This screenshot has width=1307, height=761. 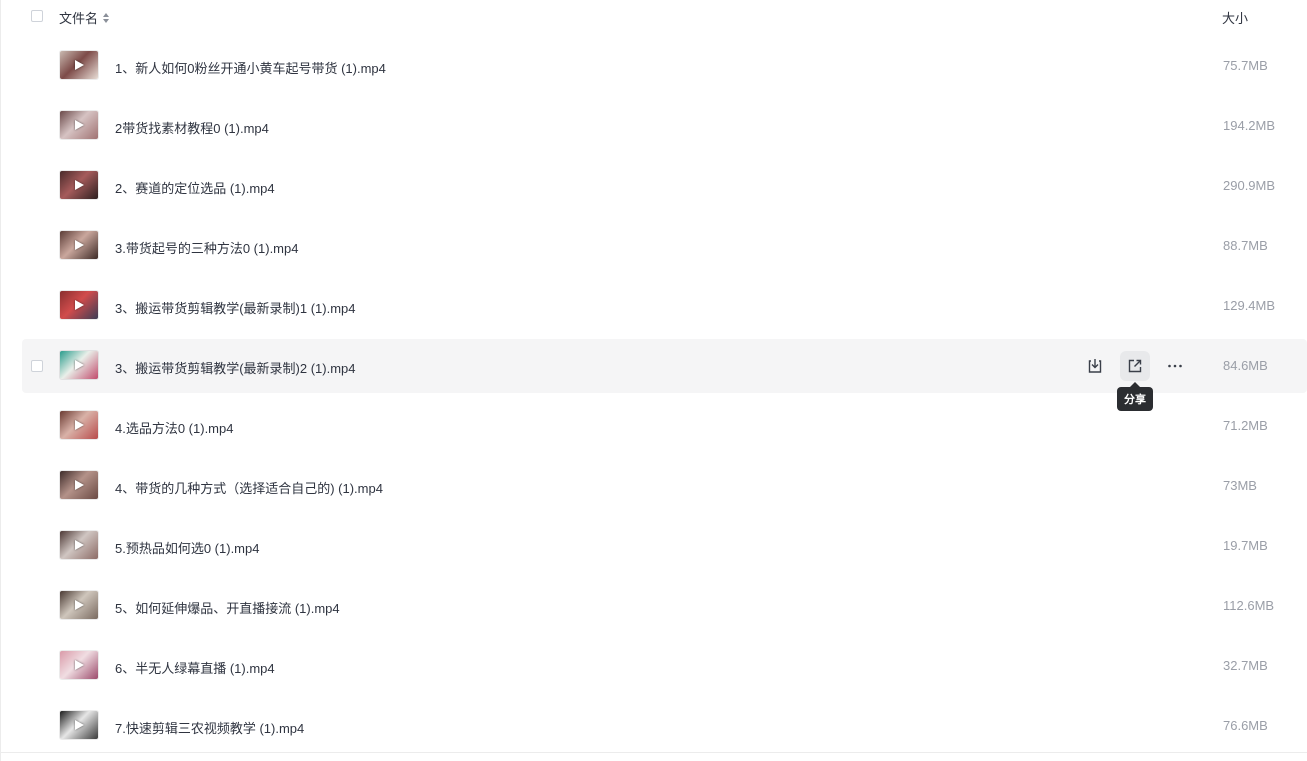 I want to click on download-button, so click(x=1095, y=366).